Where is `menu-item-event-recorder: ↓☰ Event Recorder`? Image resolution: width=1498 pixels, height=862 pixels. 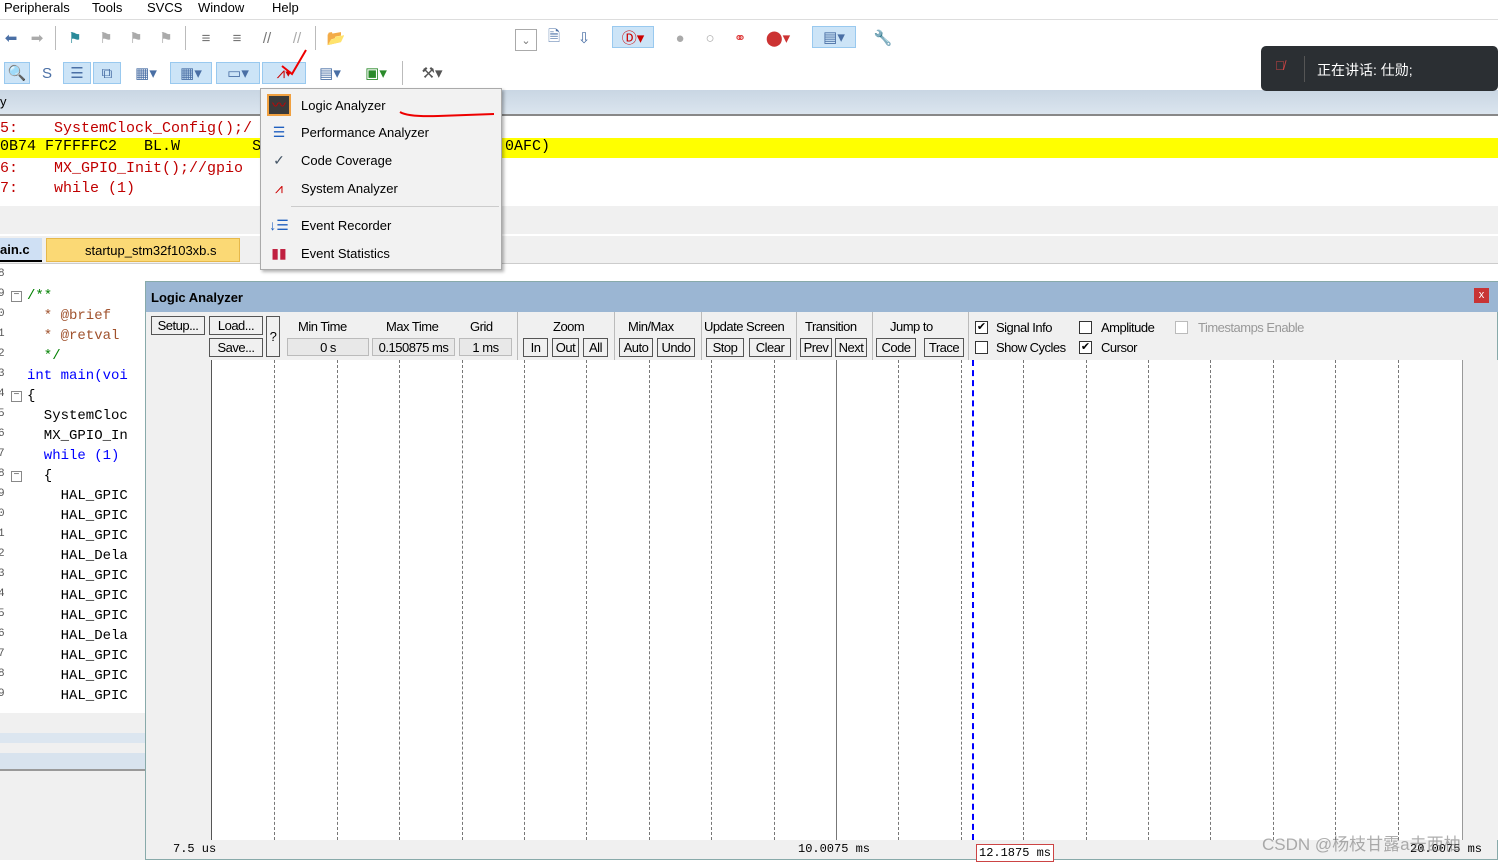
menu-item-event-recorder: ↓☰ Event Recorder is located at coordinates (381, 225).